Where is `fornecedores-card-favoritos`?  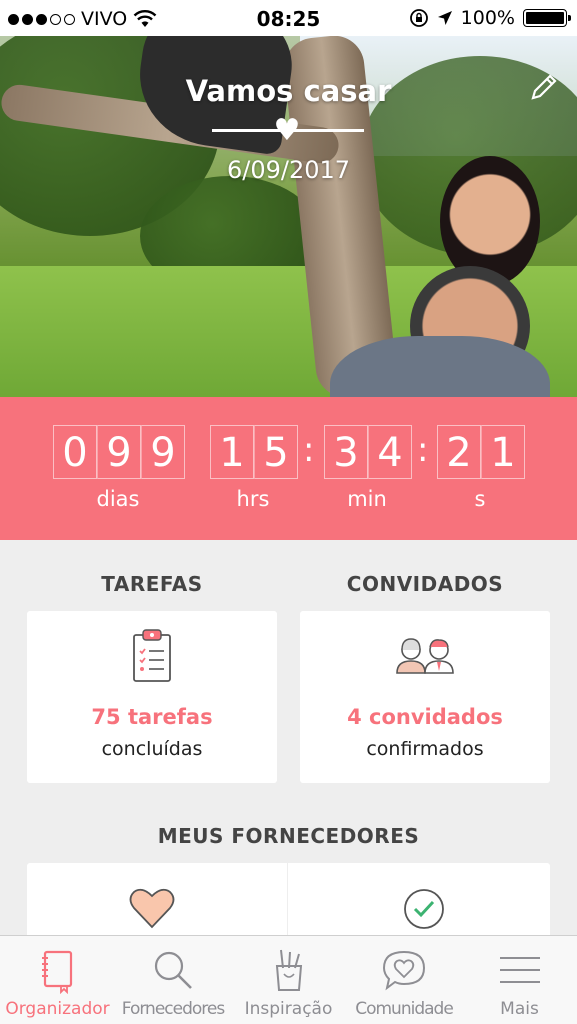
fornecedores-card-favoritos is located at coordinates (157, 903).